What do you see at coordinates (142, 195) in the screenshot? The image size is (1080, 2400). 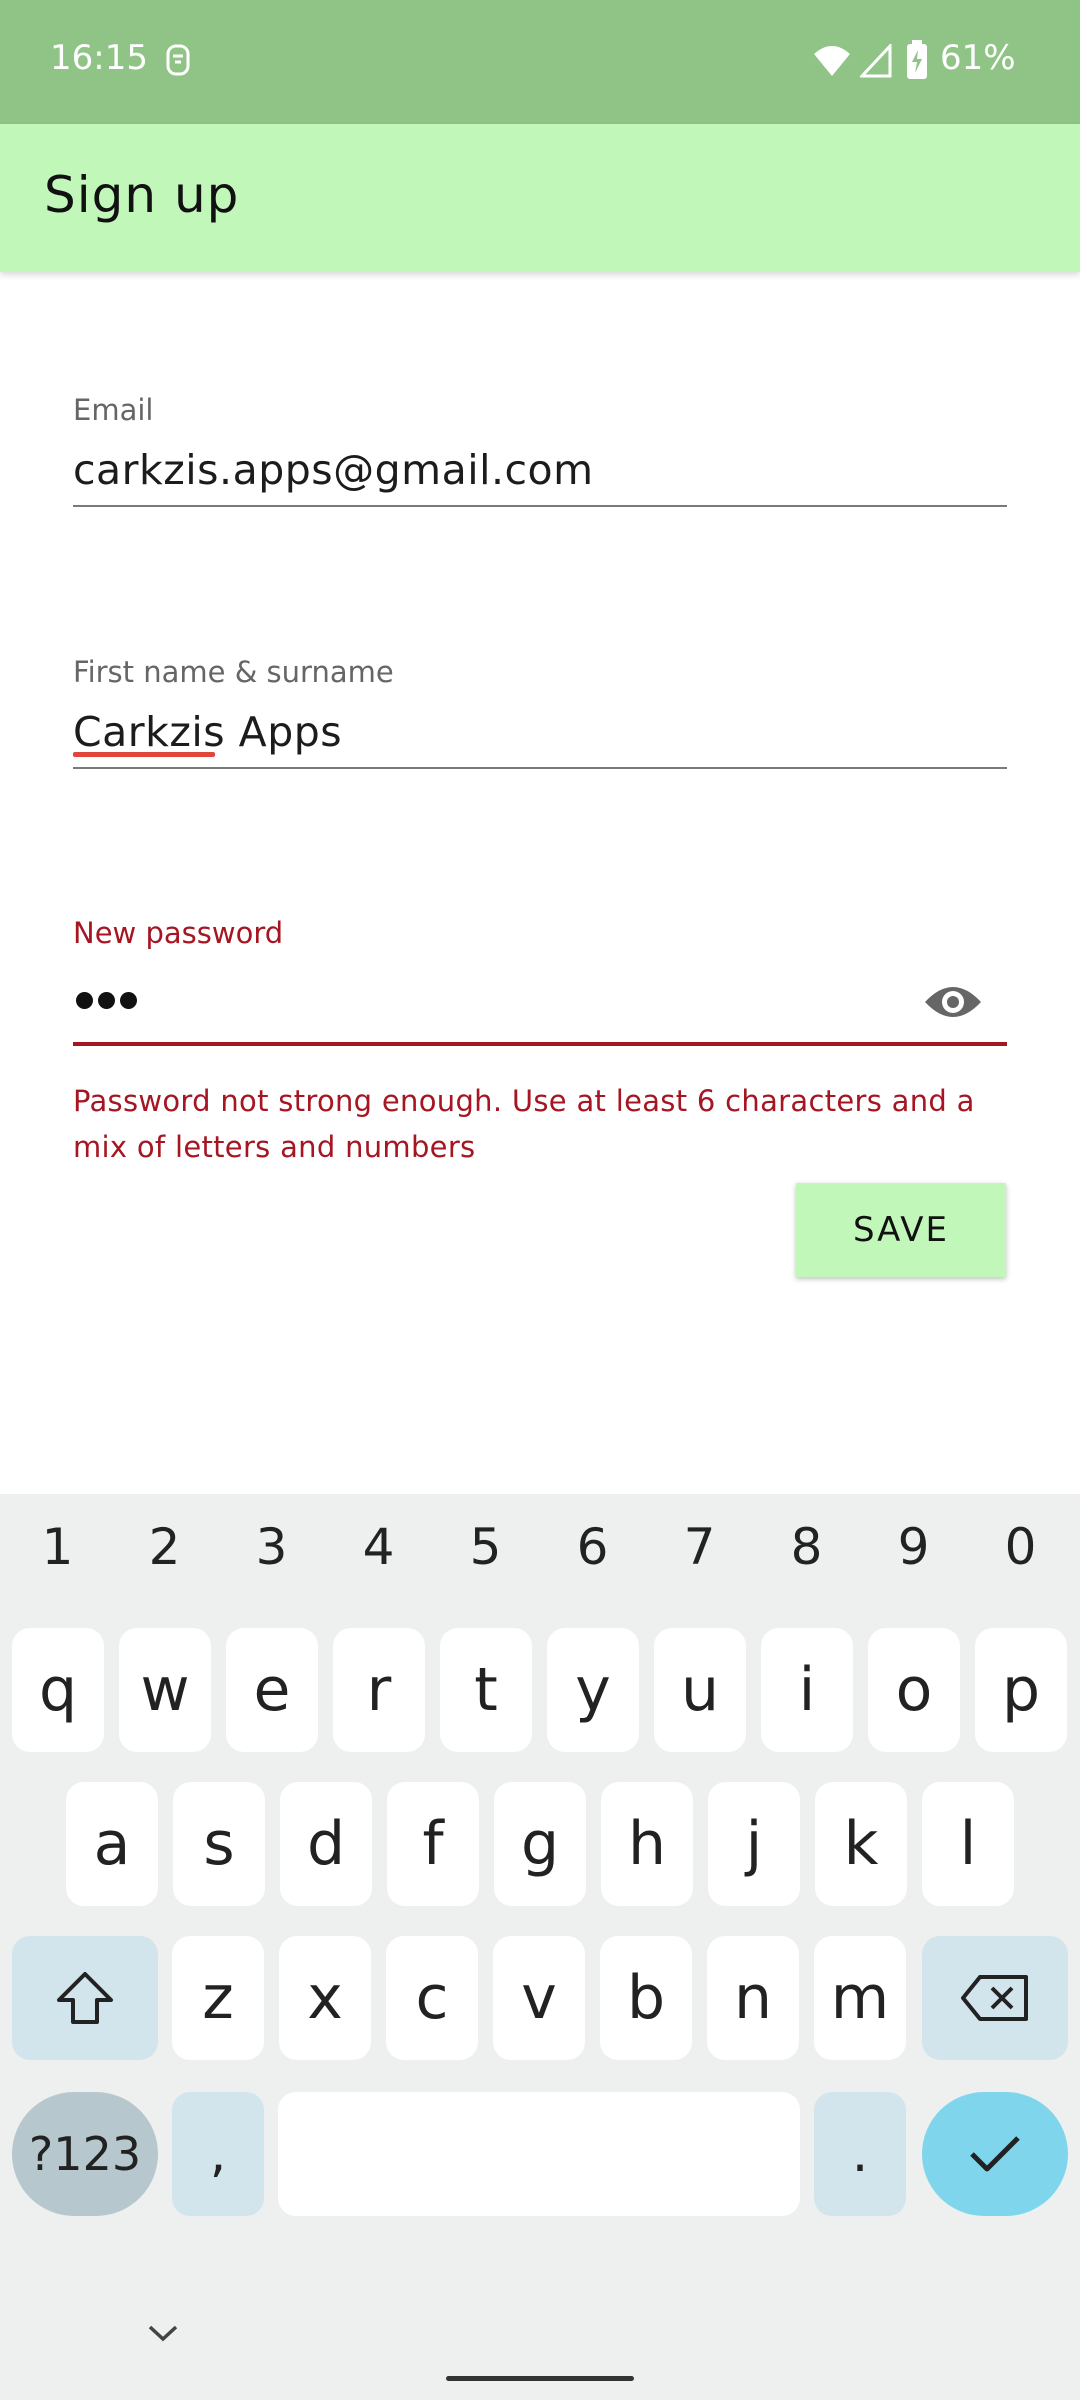 I see `page-title: Sign up` at bounding box center [142, 195].